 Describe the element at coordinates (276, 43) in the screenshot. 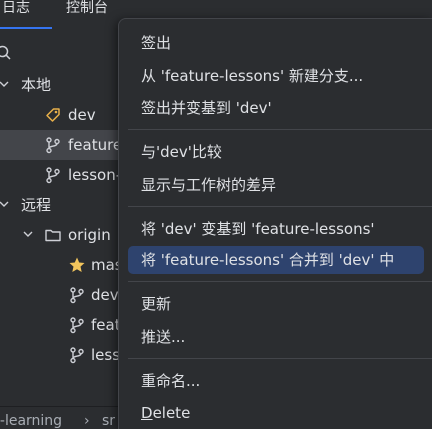

I see `menu-item-checkout: 签出` at that location.